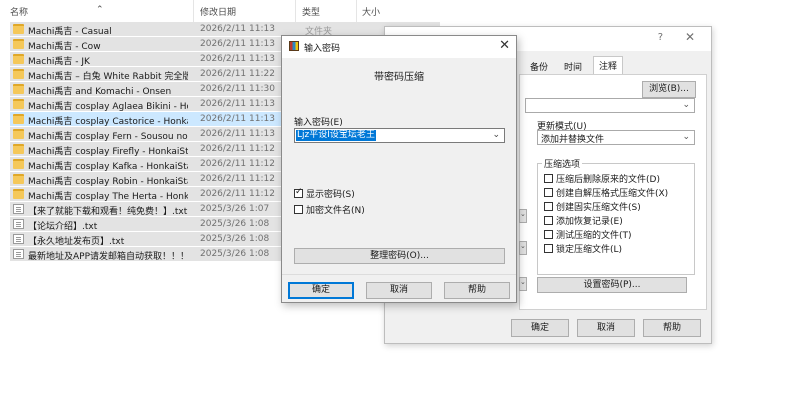 This screenshot has height=400, width=800. I want to click on column-name: 名称, so click(19, 11).